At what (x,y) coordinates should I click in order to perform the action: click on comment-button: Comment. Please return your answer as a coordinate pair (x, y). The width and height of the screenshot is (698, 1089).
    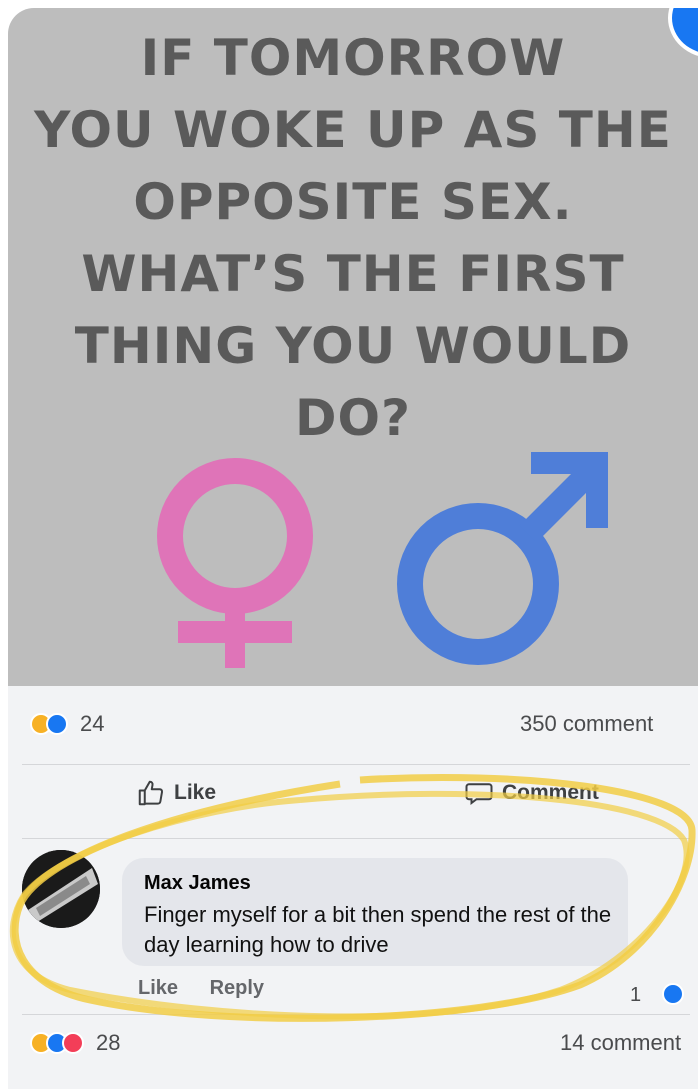
    Looking at the image, I should click on (531, 793).